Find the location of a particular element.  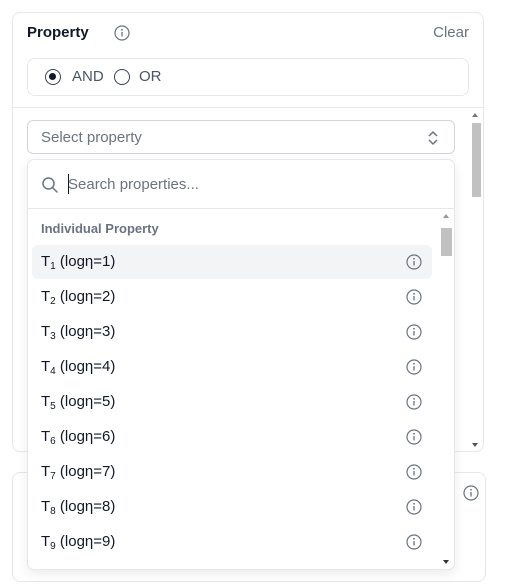

chevron-up-down-icon is located at coordinates (433, 138).